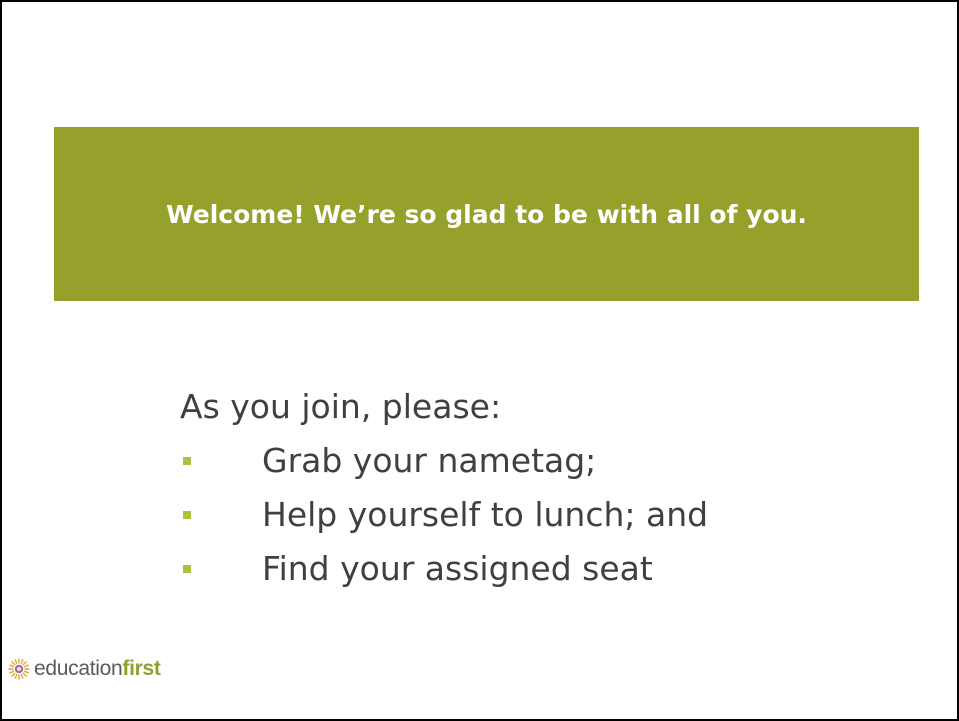  I want to click on sunburst-logo-icon, so click(19, 669).